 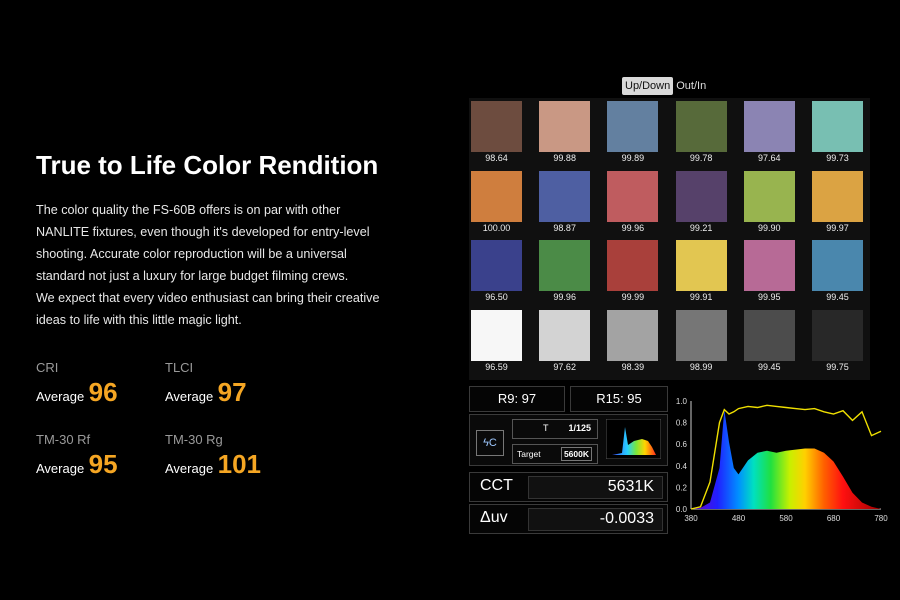 I want to click on color-swatch-cell: 96.50, so click(x=503, y=271).